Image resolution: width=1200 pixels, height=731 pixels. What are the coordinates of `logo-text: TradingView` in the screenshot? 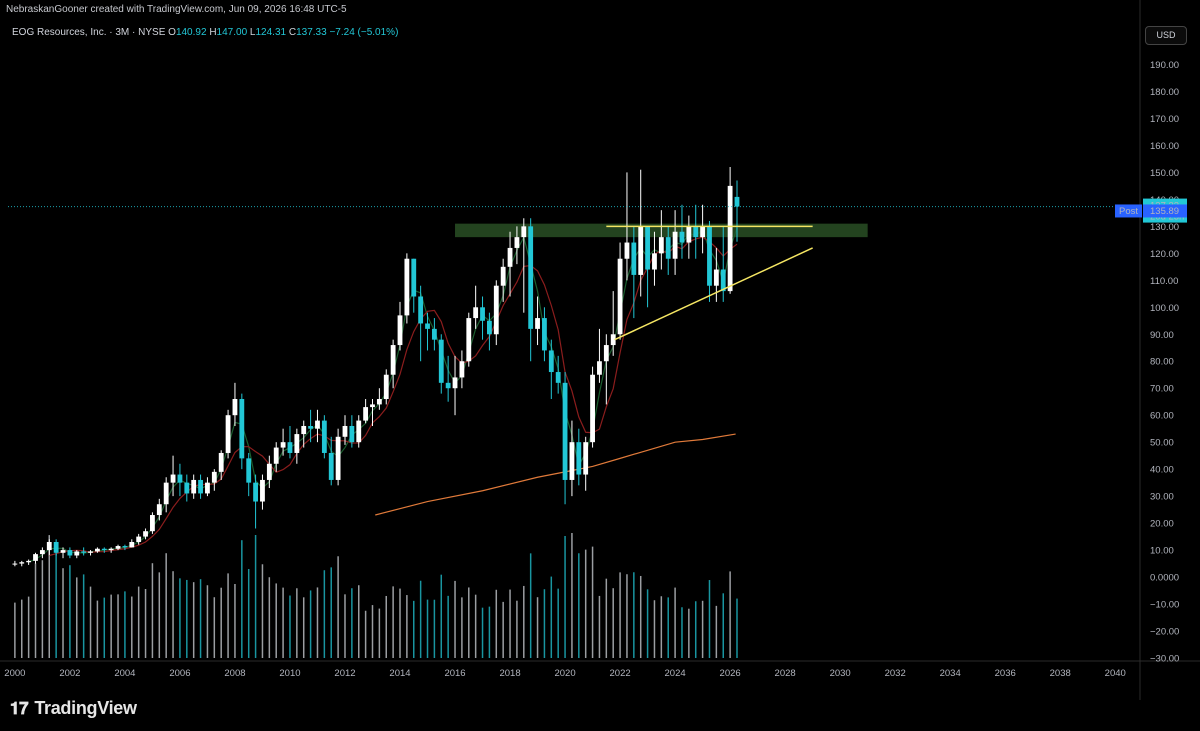 It's located at (85, 708).